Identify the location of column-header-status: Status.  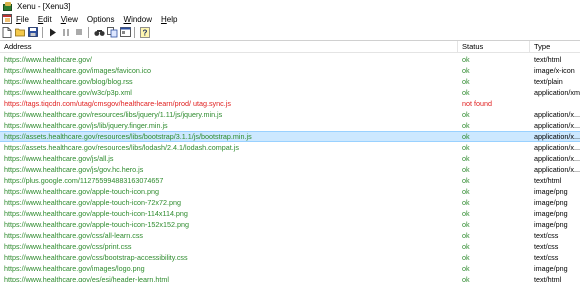
(494, 47).